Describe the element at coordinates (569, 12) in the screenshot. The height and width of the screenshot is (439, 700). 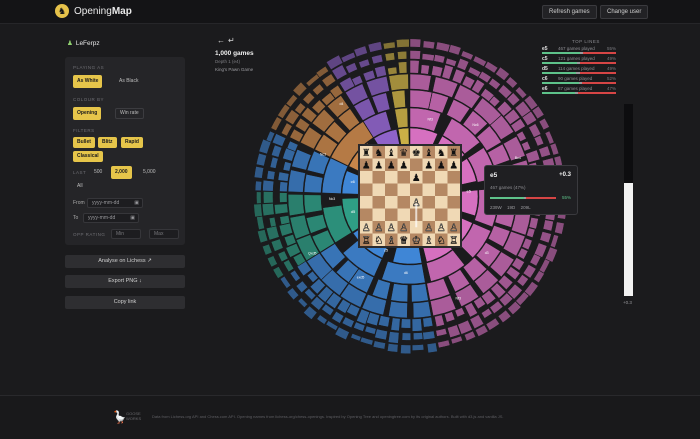
I see `refresh-games-button: Refresh games` at that location.